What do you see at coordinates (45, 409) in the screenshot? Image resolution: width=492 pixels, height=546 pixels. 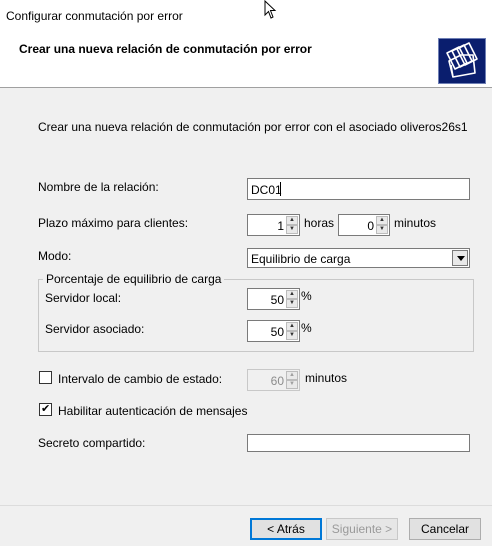 I see `message-auth-checkbox` at bounding box center [45, 409].